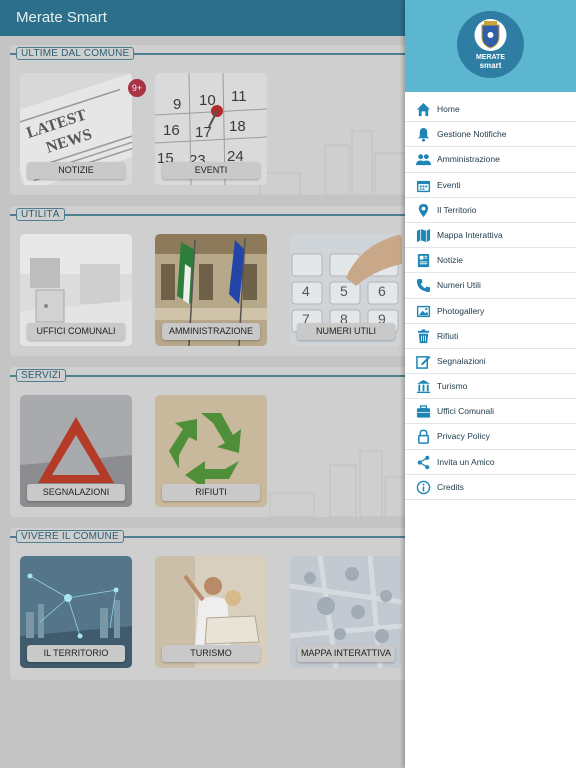 This screenshot has height=768, width=576. I want to click on menu-item-label: Home, so click(448, 109).